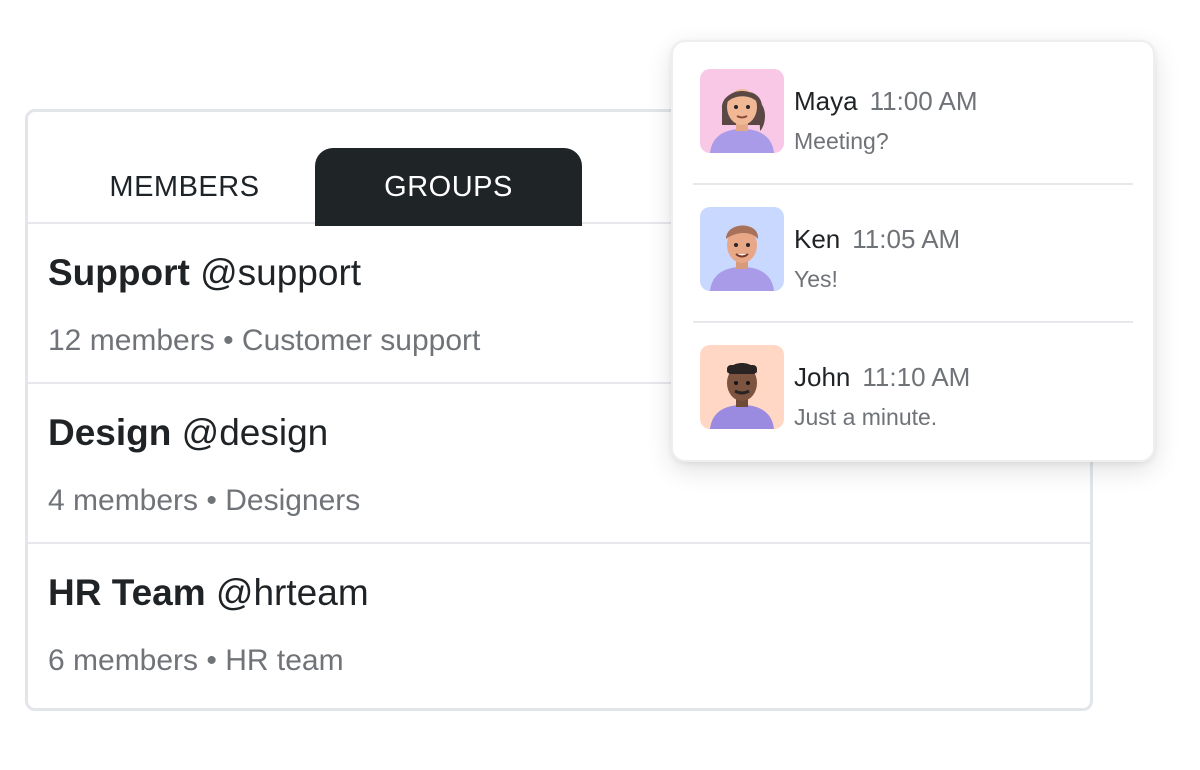 The image size is (1200, 770). I want to click on message-header: Maya 11:00 AM, so click(886, 101).